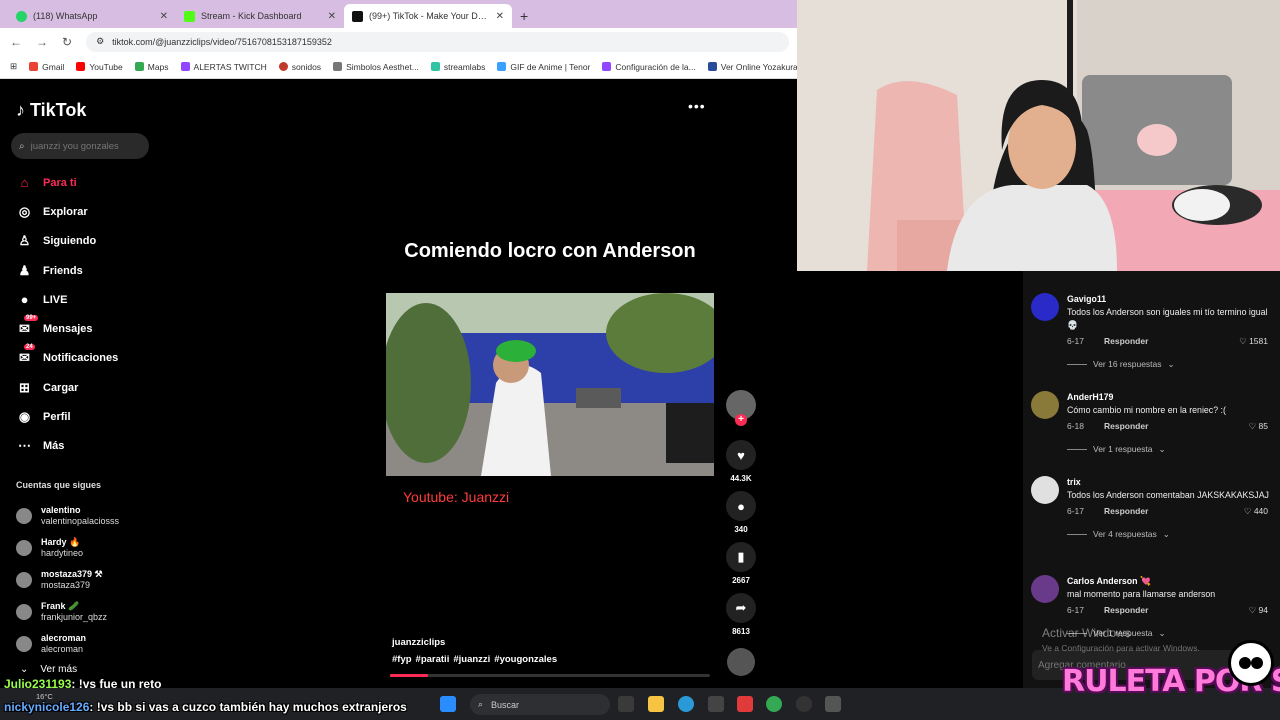  Describe the element at coordinates (13, 66) in the screenshot. I see `apps-icon: ⊞` at that location.